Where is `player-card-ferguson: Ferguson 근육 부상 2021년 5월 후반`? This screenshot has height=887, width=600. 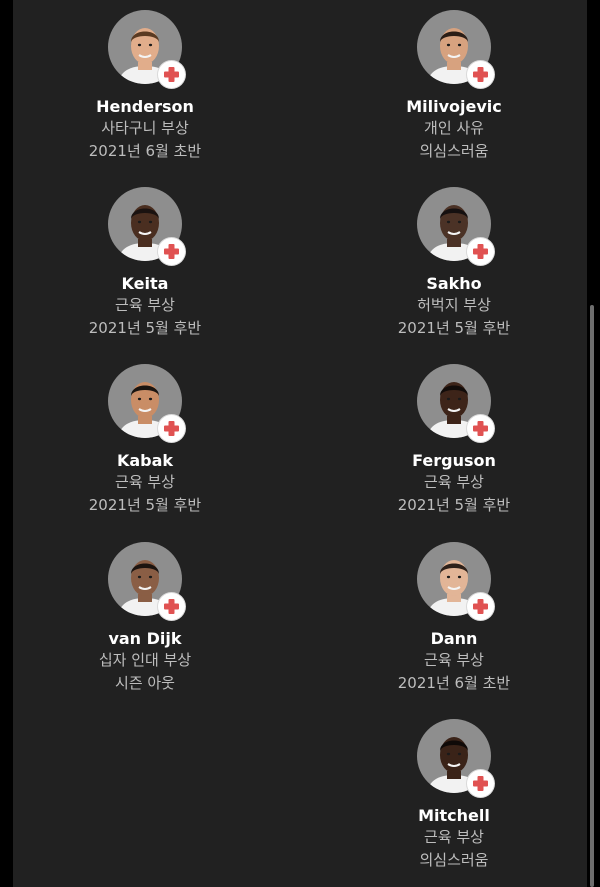 player-card-ferguson: Ferguson 근육 부상 2021년 5월 후반 is located at coordinates (454, 440).